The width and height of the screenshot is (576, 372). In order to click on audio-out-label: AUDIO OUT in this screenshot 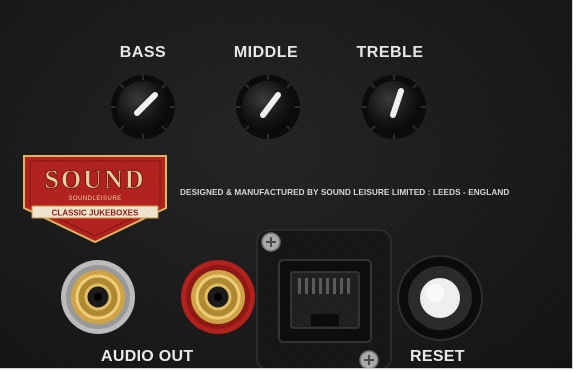, I will do `click(147, 356)`.